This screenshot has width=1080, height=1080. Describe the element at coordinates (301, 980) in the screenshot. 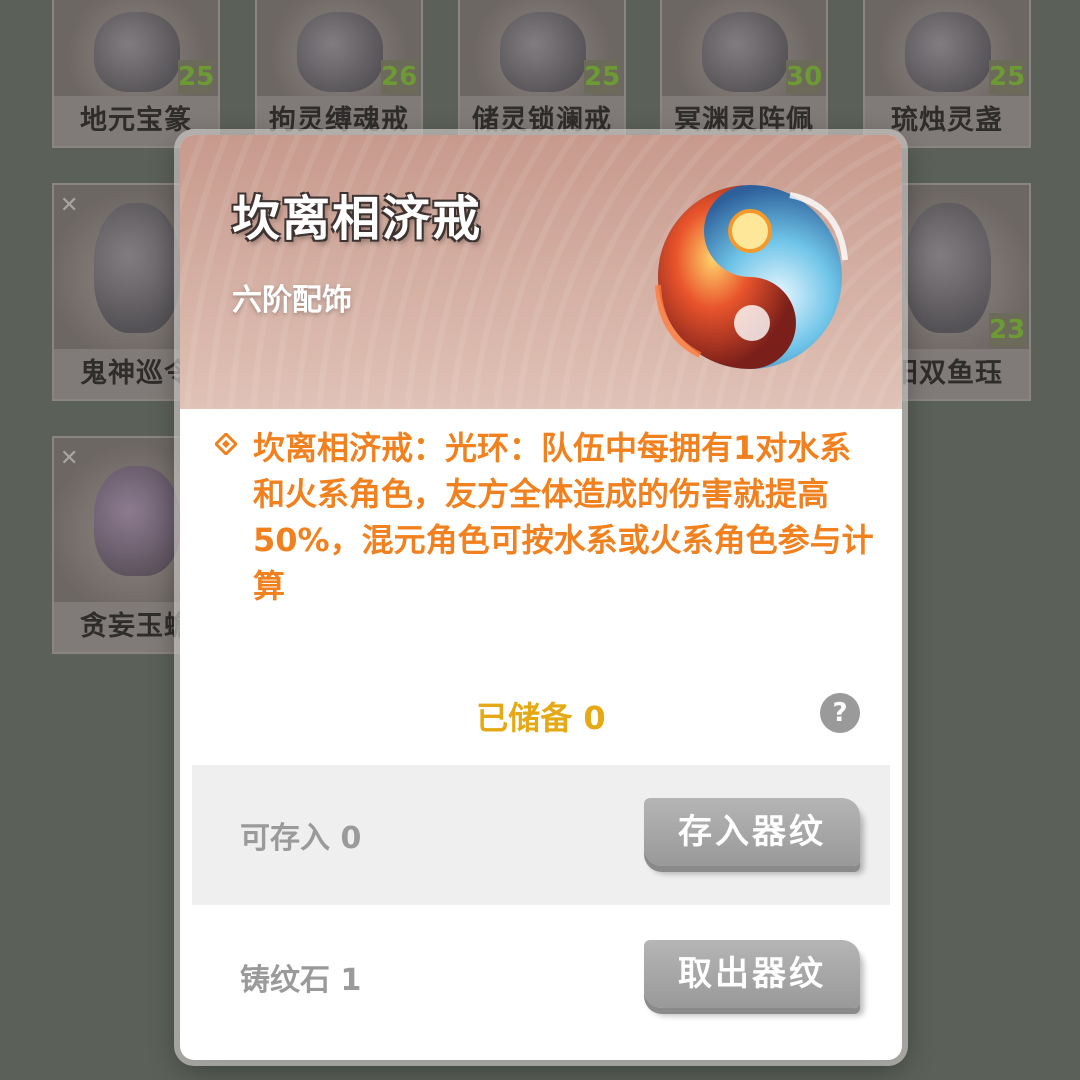

I see `casting-stone-label: 铸纹石 1` at that location.